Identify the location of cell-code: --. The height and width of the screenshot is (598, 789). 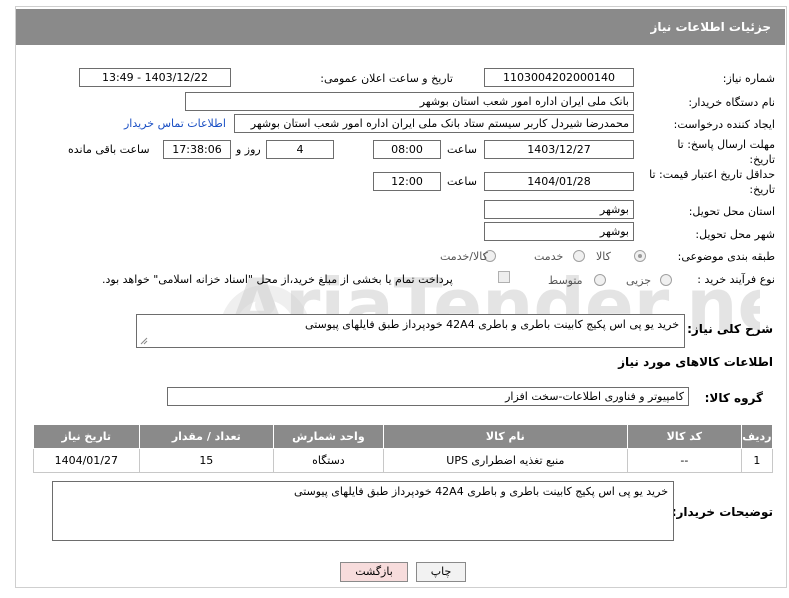
(684, 460).